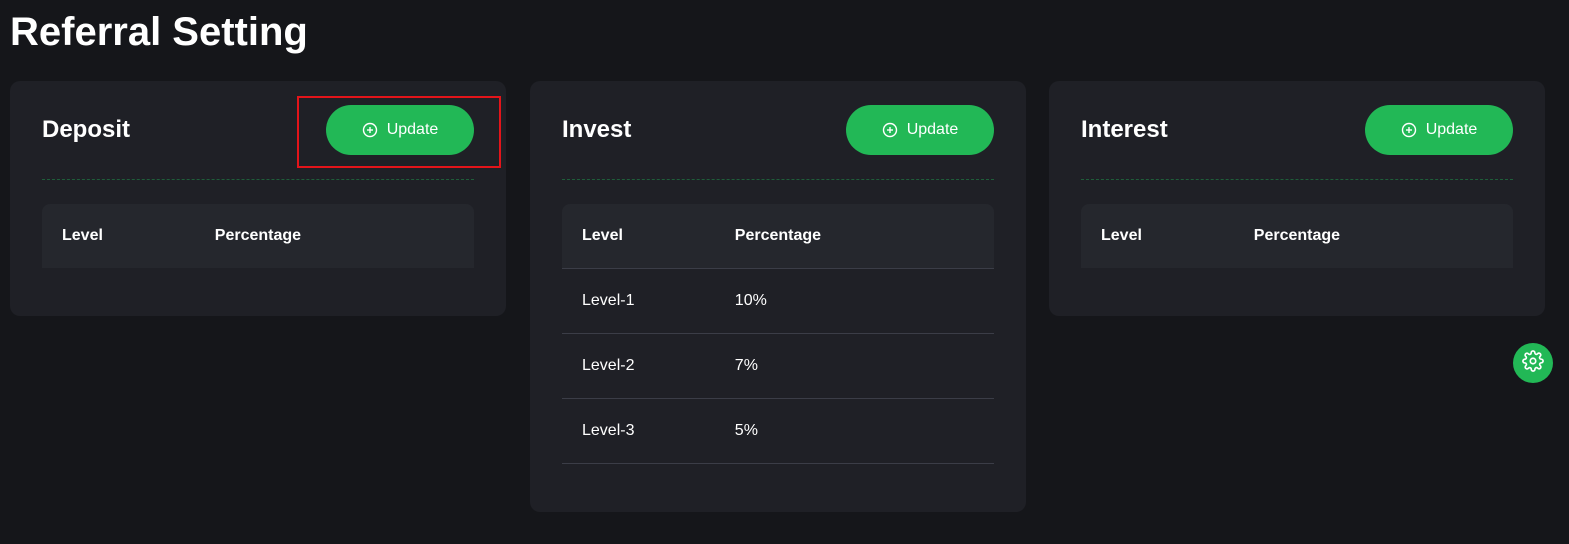 The image size is (1569, 544). What do you see at coordinates (746, 430) in the screenshot?
I see `percentage-cell: 5%` at bounding box center [746, 430].